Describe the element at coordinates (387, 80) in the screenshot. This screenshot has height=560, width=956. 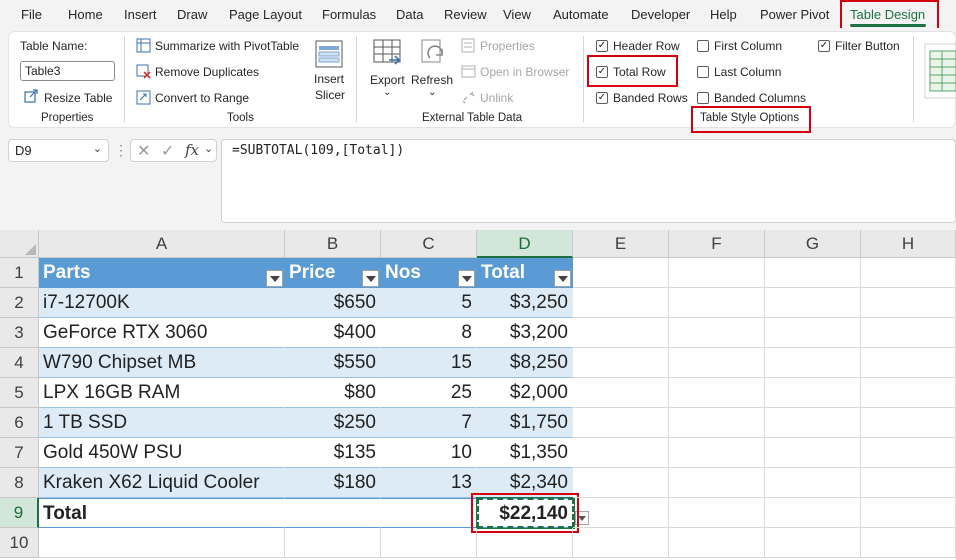
I see `export-button: Export` at that location.